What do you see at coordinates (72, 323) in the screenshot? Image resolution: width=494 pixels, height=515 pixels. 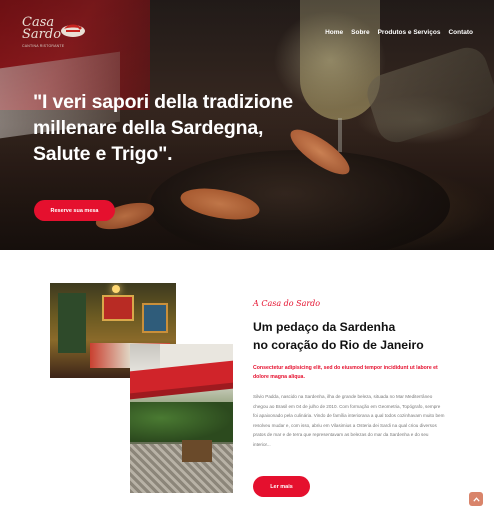 I see `image-door` at bounding box center [72, 323].